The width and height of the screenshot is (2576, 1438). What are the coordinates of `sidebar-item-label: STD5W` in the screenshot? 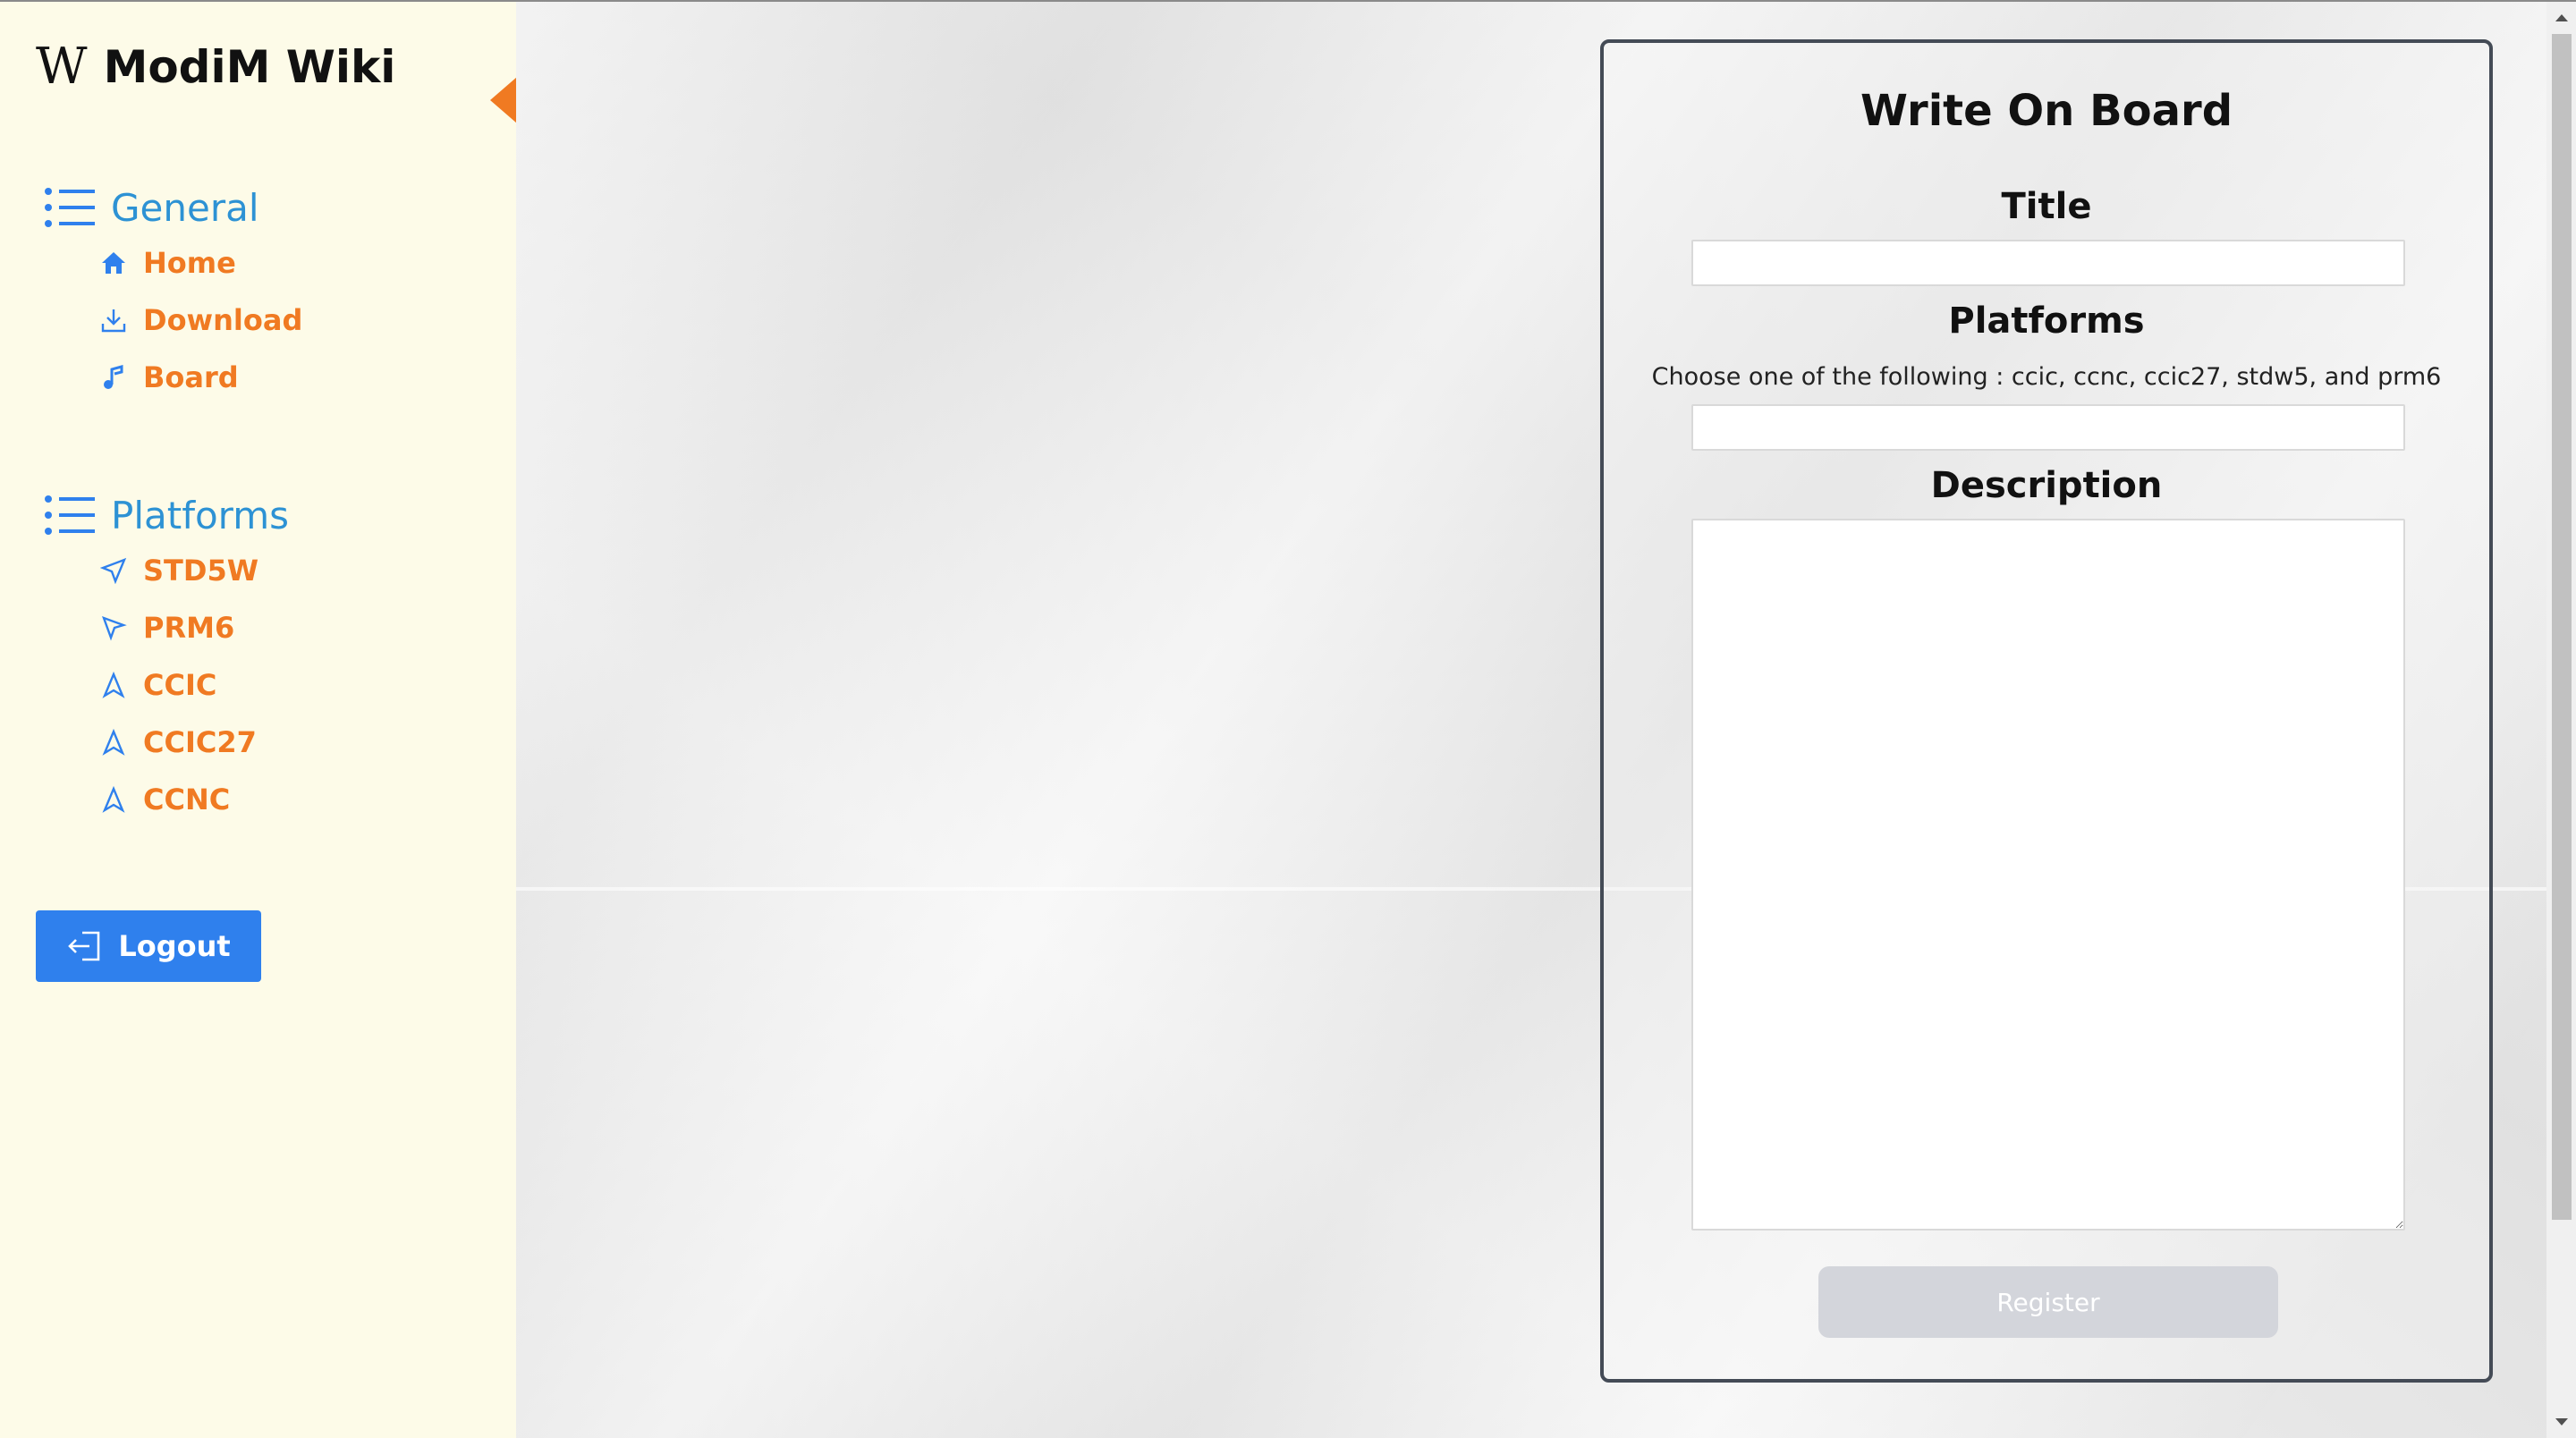 It's located at (200, 571).